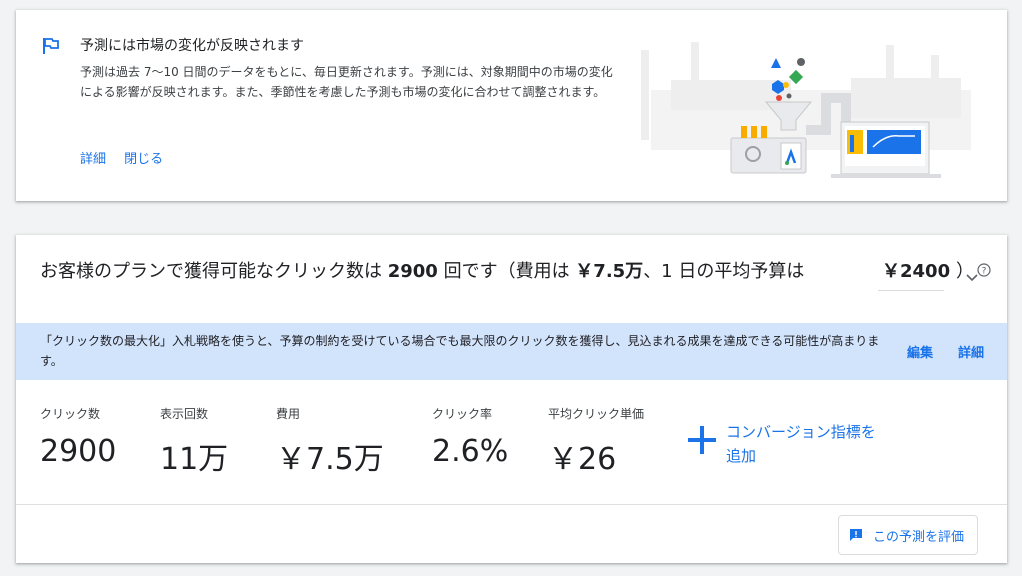  What do you see at coordinates (596, 414) in the screenshot?
I see `metric-label: 平均クリック単価` at bounding box center [596, 414].